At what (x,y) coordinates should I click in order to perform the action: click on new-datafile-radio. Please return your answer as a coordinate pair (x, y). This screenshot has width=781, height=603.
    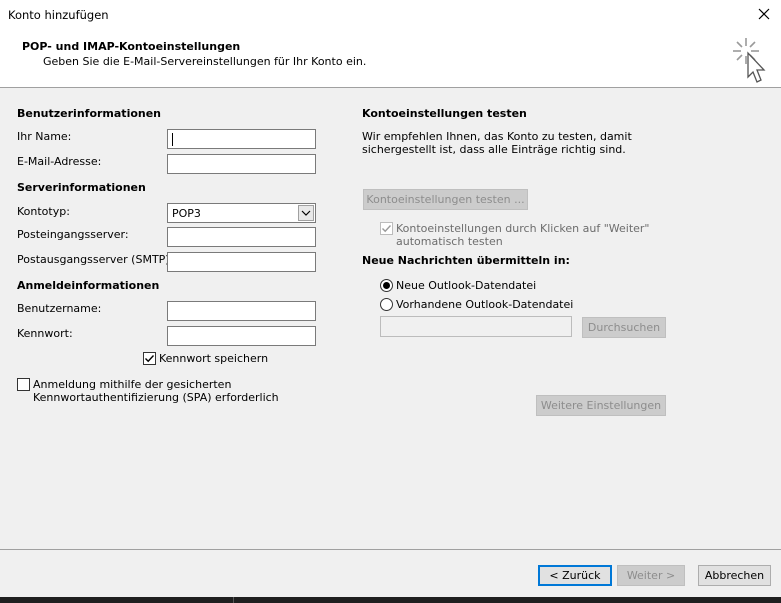
    Looking at the image, I should click on (386, 285).